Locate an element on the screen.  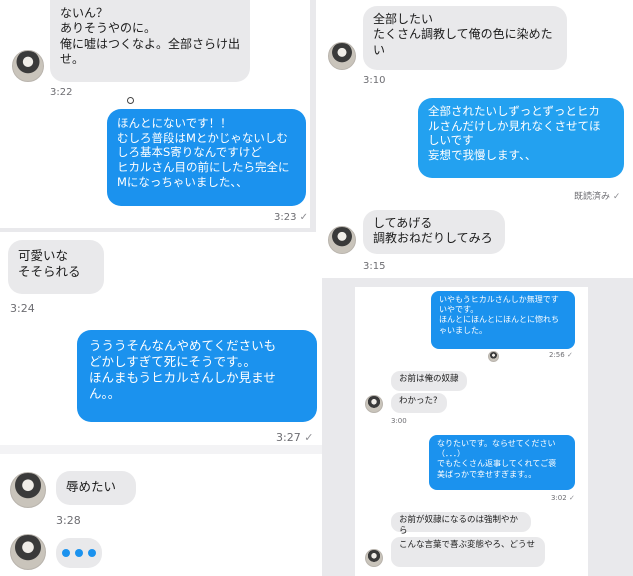
message-time: 3:24 is located at coordinates (22, 308).